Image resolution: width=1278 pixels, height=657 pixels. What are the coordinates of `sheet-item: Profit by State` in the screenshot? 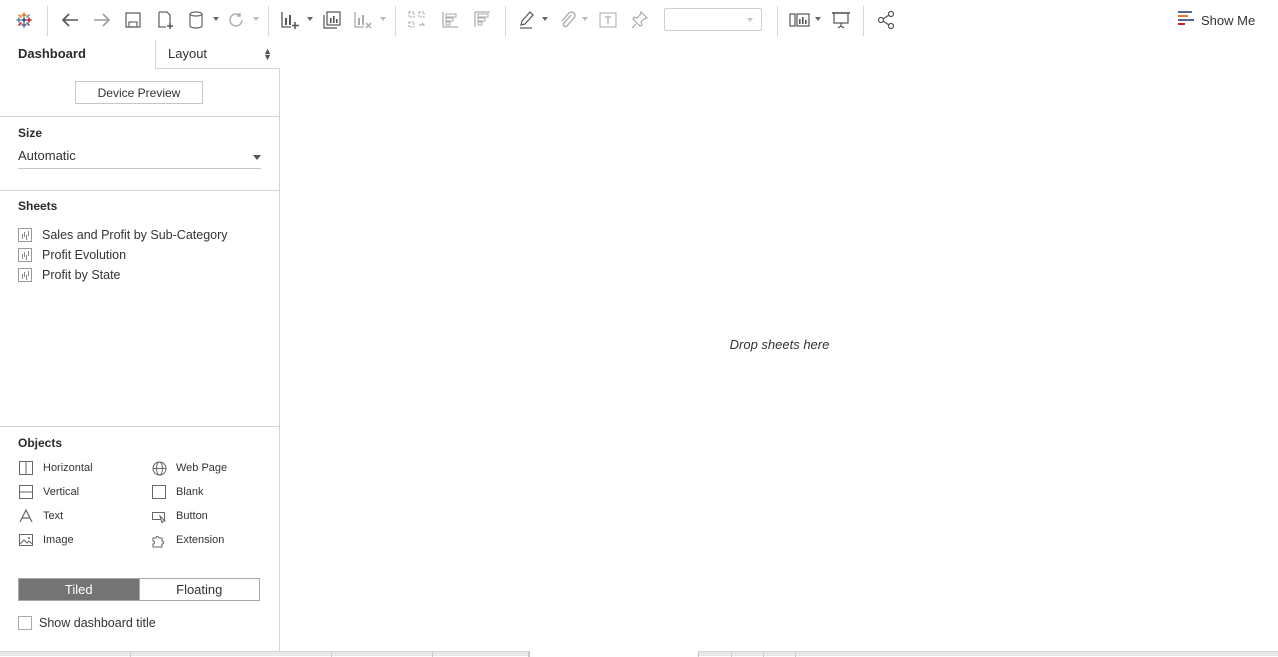 It's located at (69, 275).